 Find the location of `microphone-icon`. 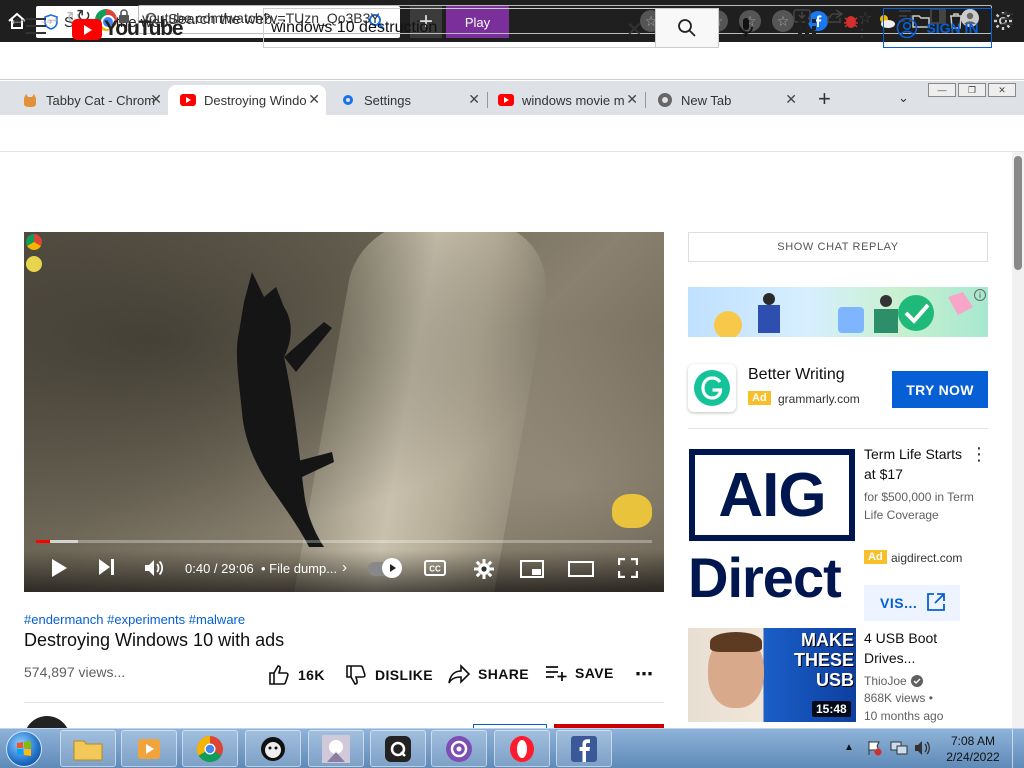

microphone-icon is located at coordinates (746, 30).